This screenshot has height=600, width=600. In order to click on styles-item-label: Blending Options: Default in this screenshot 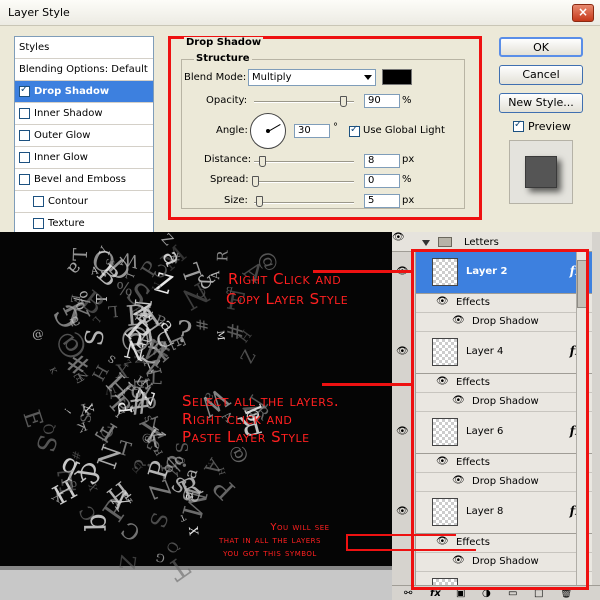, I will do `click(83, 69)`.